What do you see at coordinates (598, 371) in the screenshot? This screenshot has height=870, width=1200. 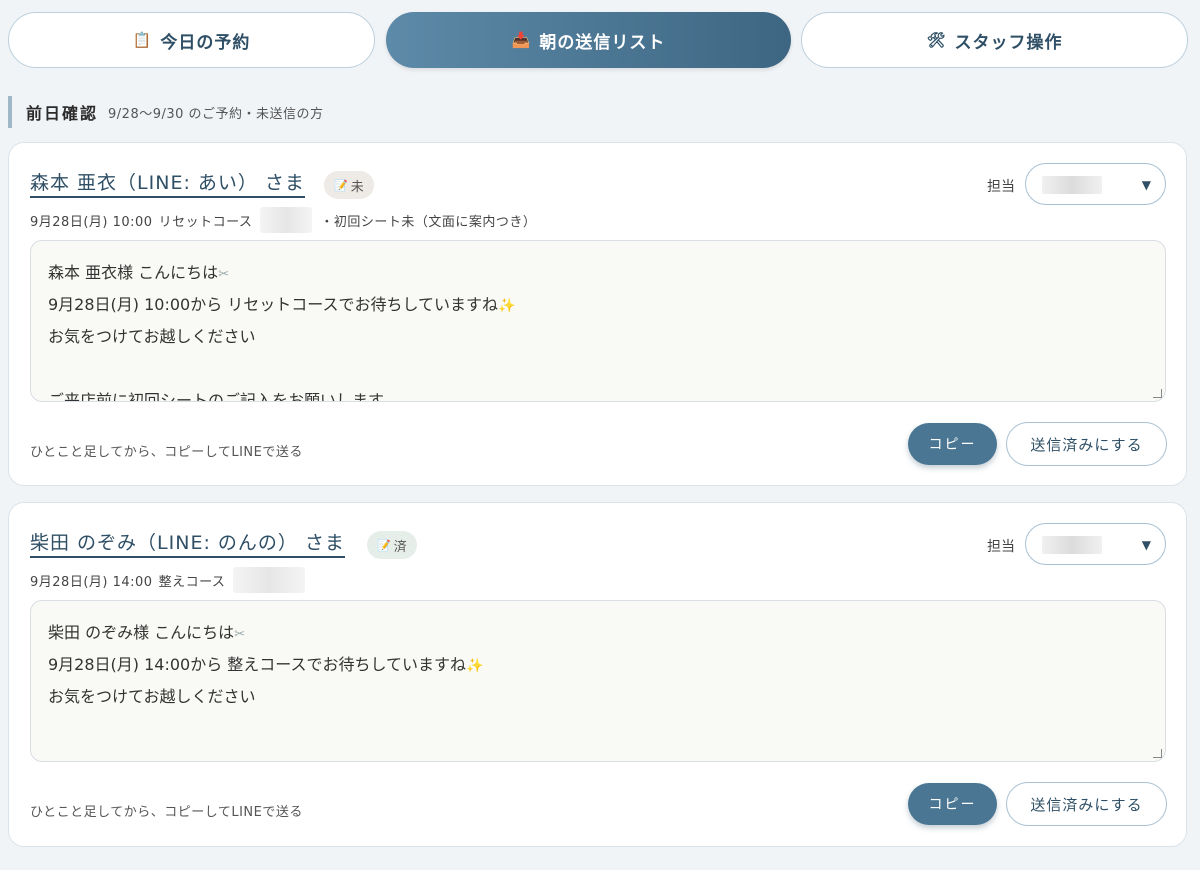 I see `message-line` at bounding box center [598, 371].